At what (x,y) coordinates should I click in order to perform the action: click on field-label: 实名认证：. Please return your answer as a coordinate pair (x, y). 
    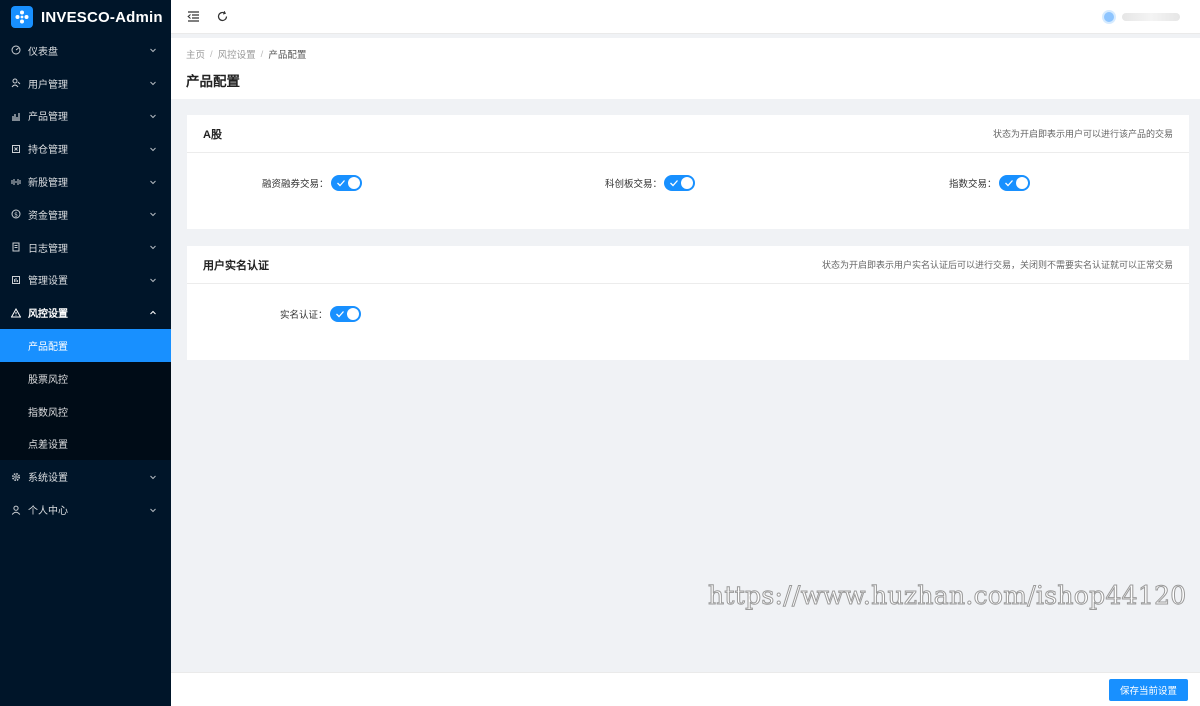
    Looking at the image, I should click on (304, 315).